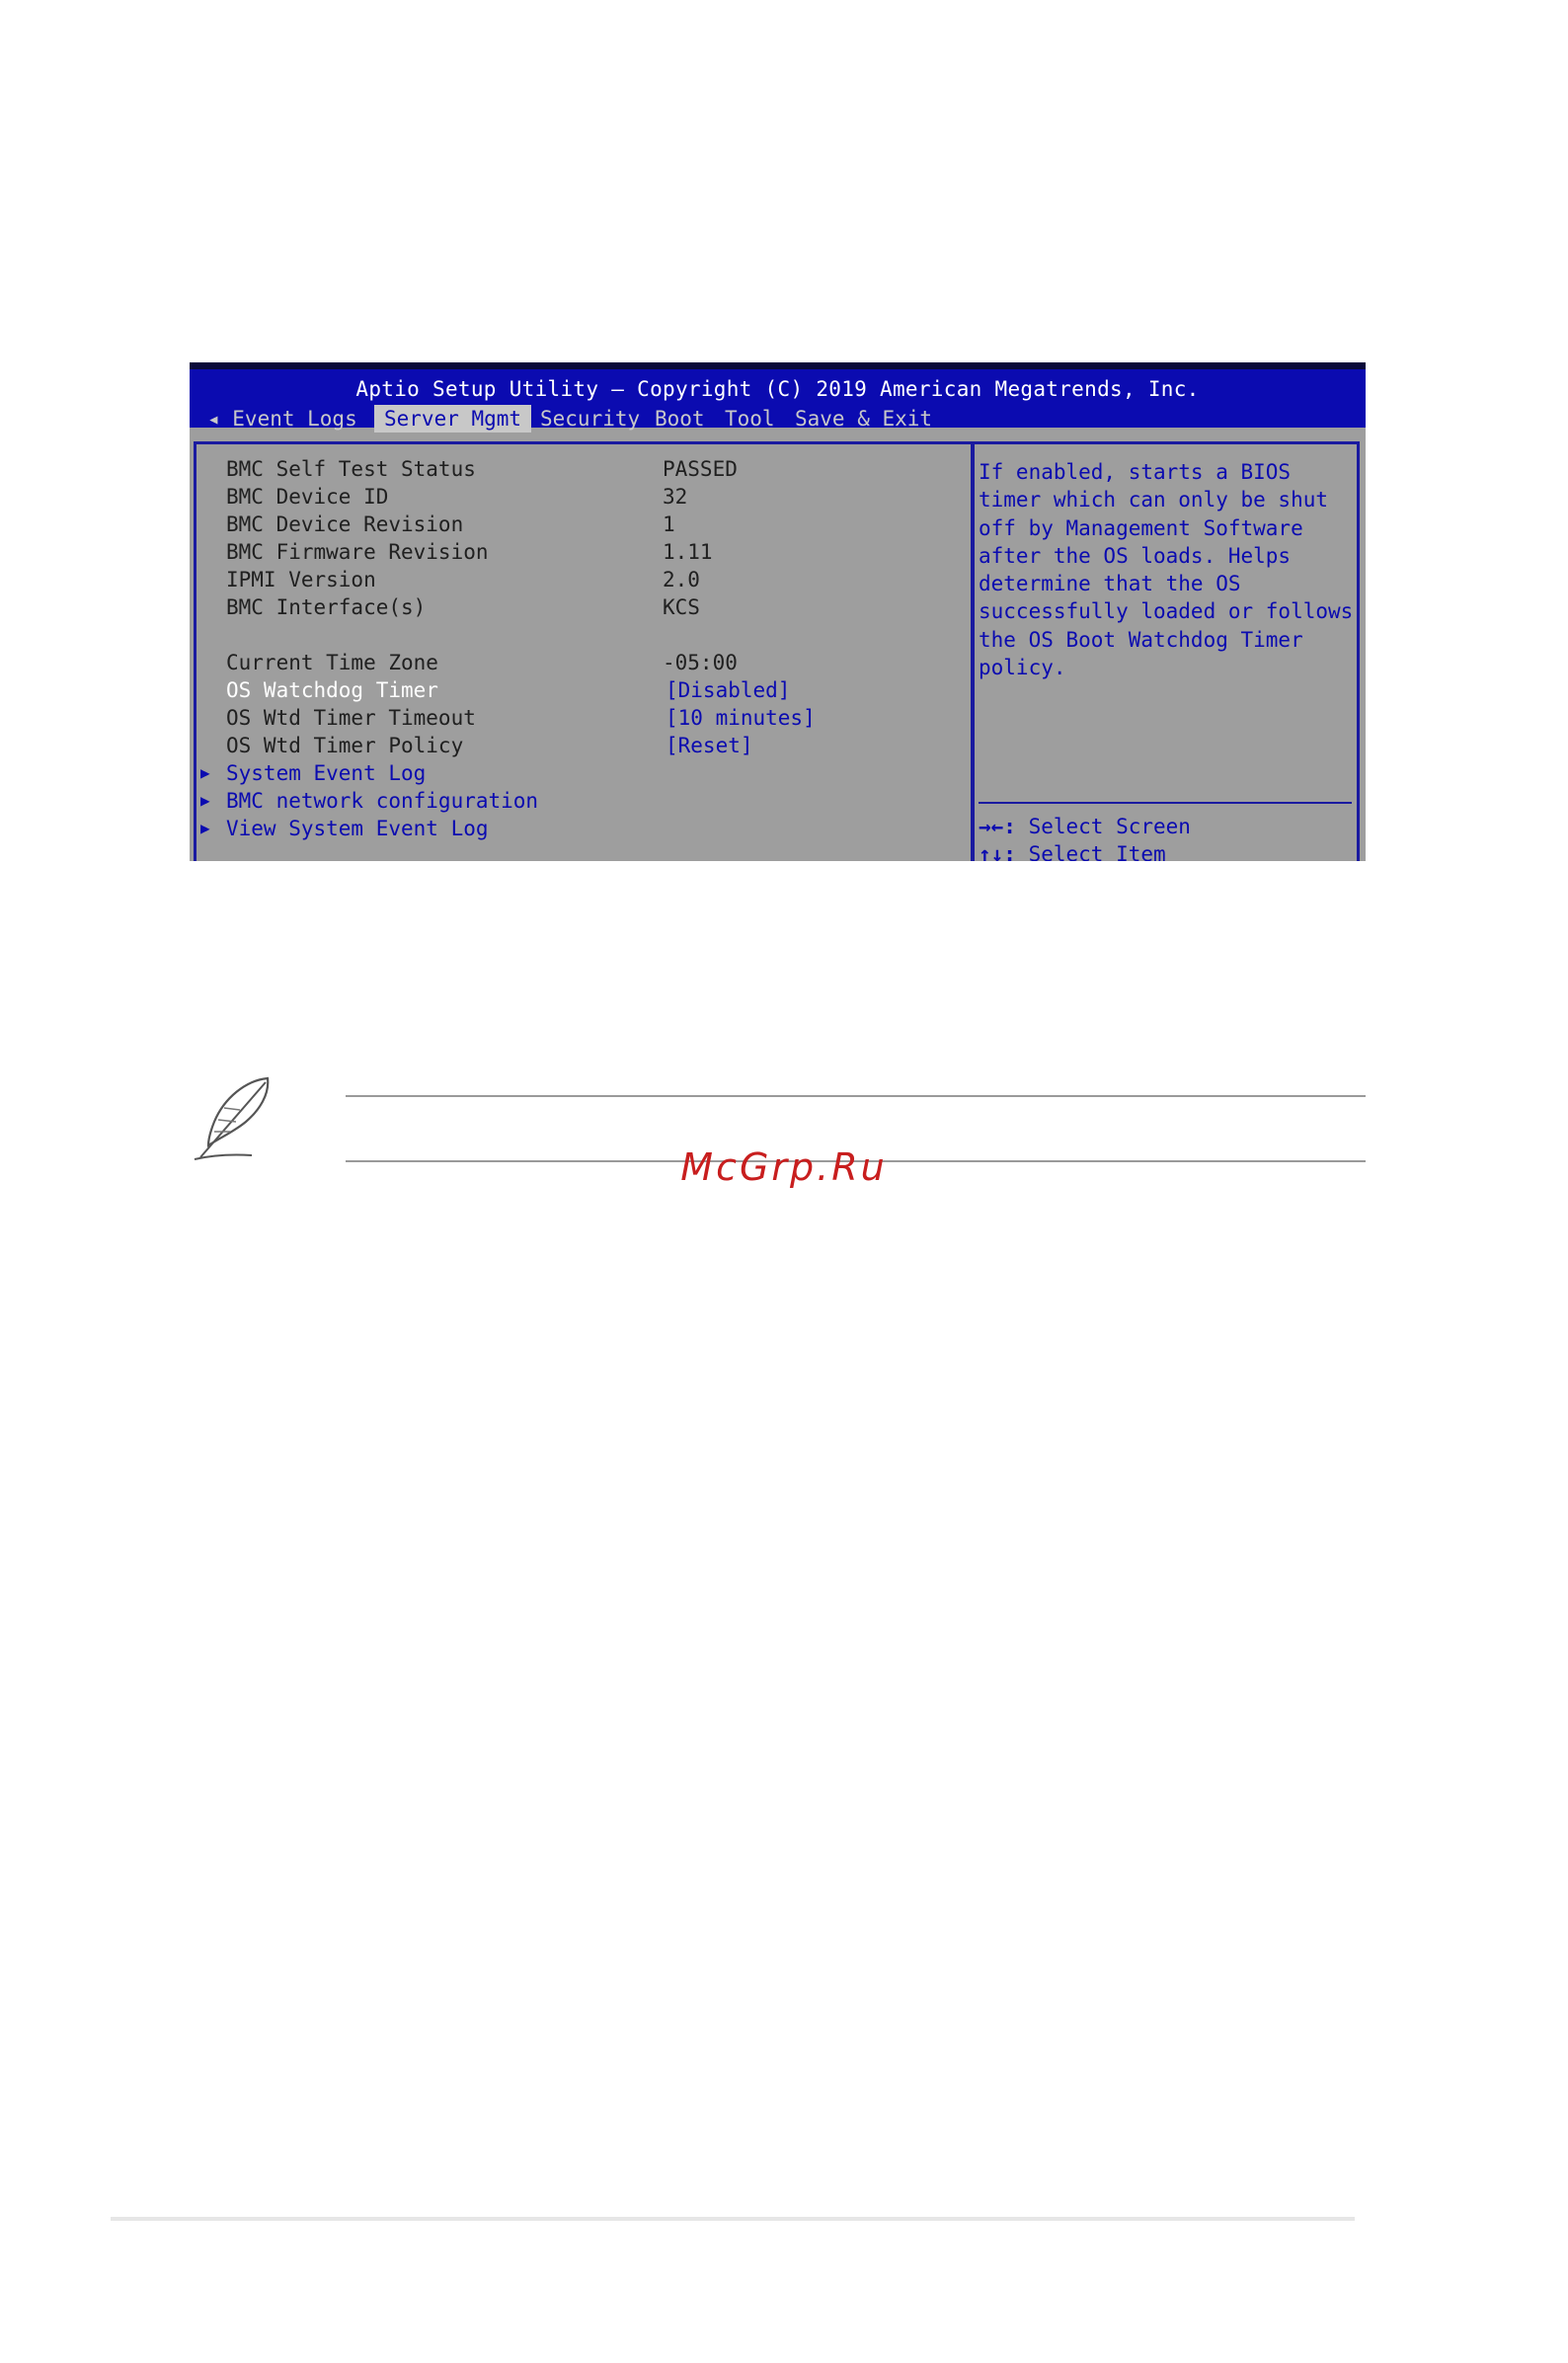 This screenshot has height=2363, width=1568. I want to click on tab-tool: Tool, so click(750, 419).